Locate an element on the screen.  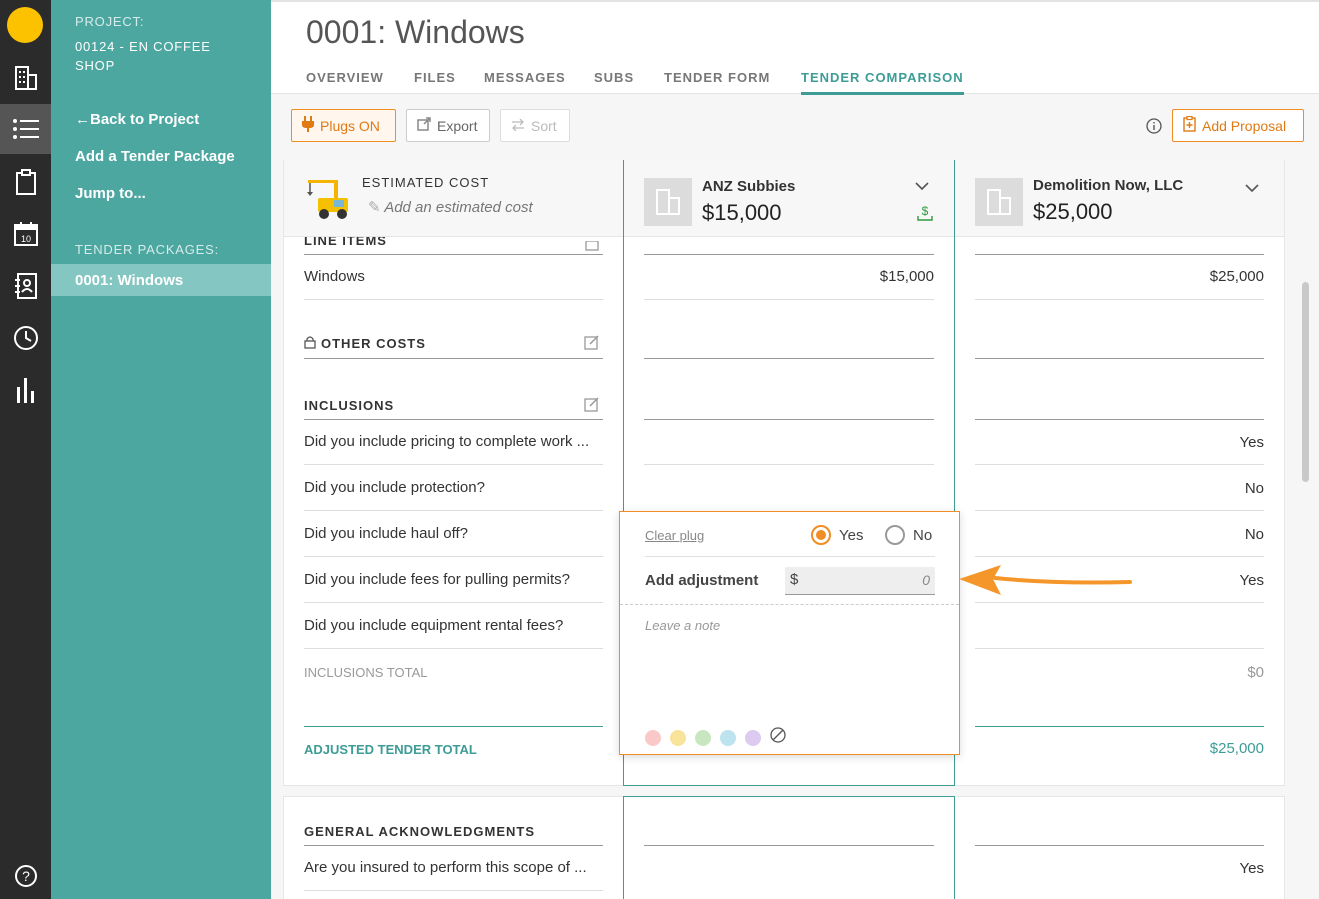
estimated-cost-input: ✎ Add an estimated cost is located at coordinates (450, 207).